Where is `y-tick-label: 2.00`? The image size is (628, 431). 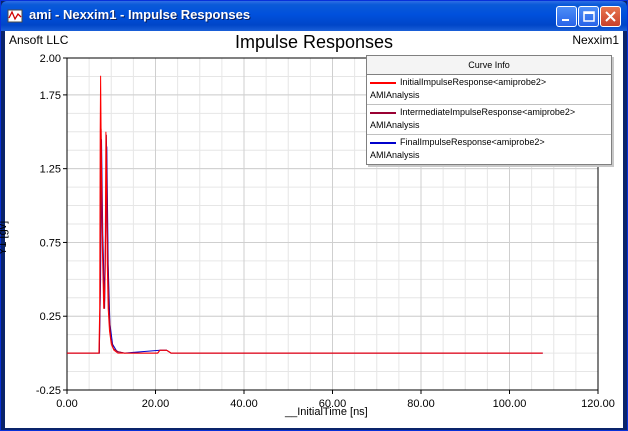 y-tick-label: 2.00 is located at coordinates (50, 59).